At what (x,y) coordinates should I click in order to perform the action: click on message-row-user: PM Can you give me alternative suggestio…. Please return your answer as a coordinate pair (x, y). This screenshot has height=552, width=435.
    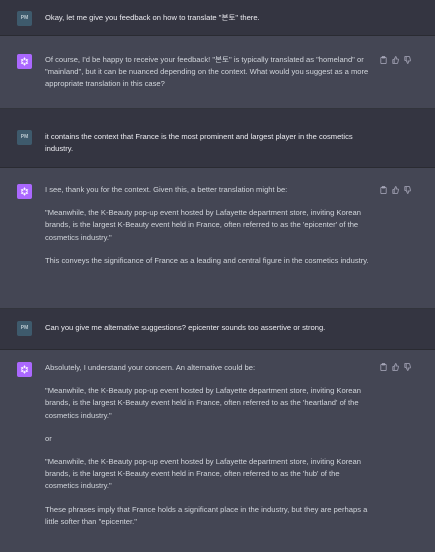
    Looking at the image, I should click on (217, 329).